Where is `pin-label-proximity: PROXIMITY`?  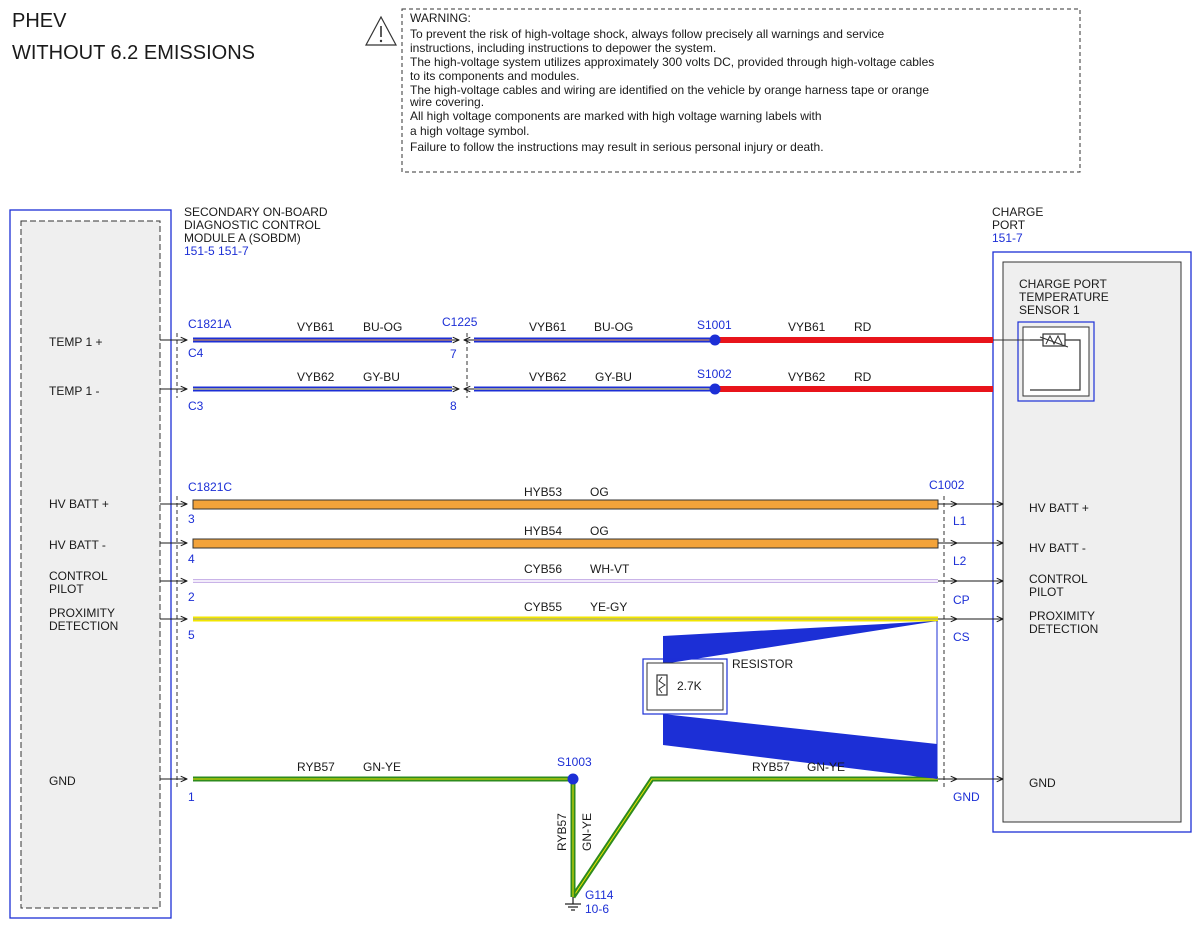
pin-label-proximity: PROXIMITY is located at coordinates (82, 613).